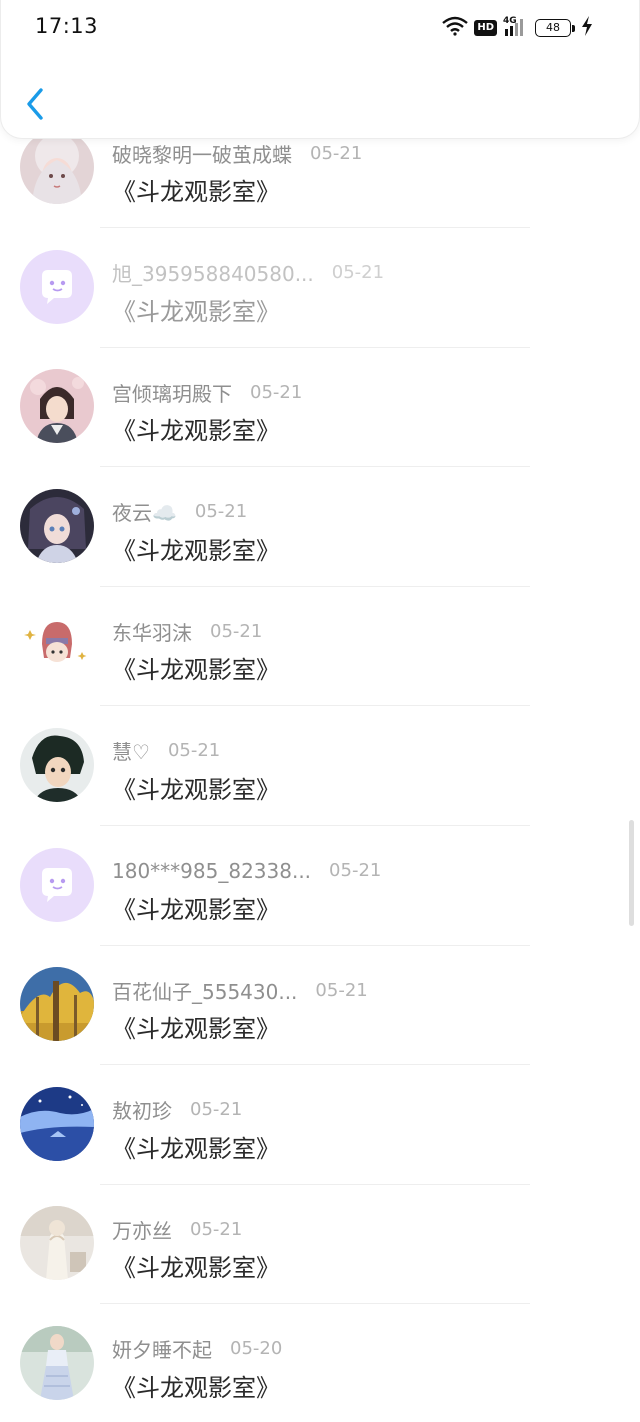  I want to click on status-time: 17:13, so click(67, 26).